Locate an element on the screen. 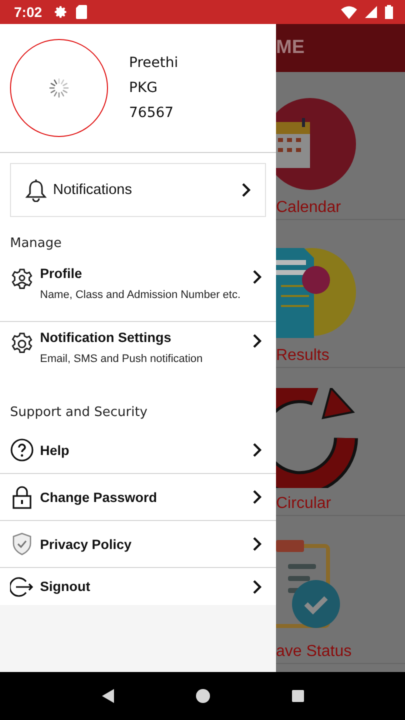 The height and width of the screenshot is (720, 405). signout-icon is located at coordinates (22, 586).